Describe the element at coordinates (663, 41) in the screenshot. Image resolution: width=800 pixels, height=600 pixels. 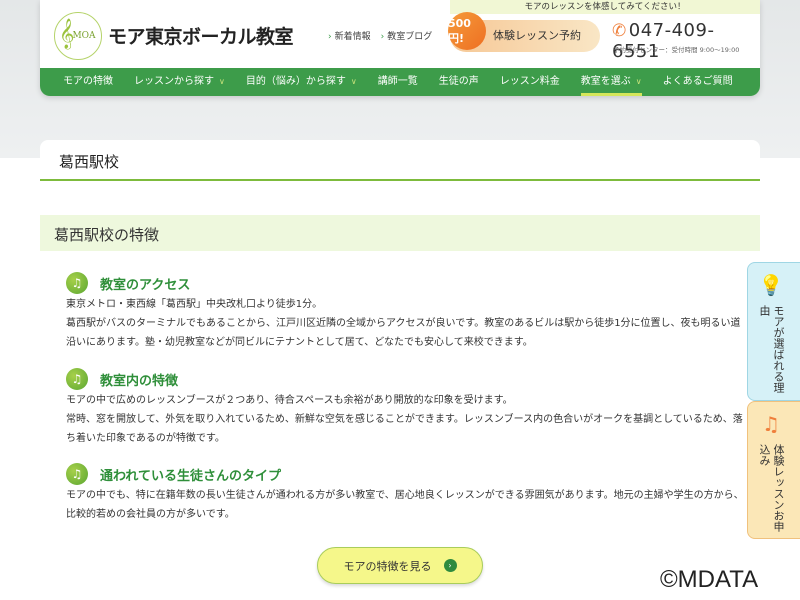
I see `phone-text: 047-409-6551` at that location.